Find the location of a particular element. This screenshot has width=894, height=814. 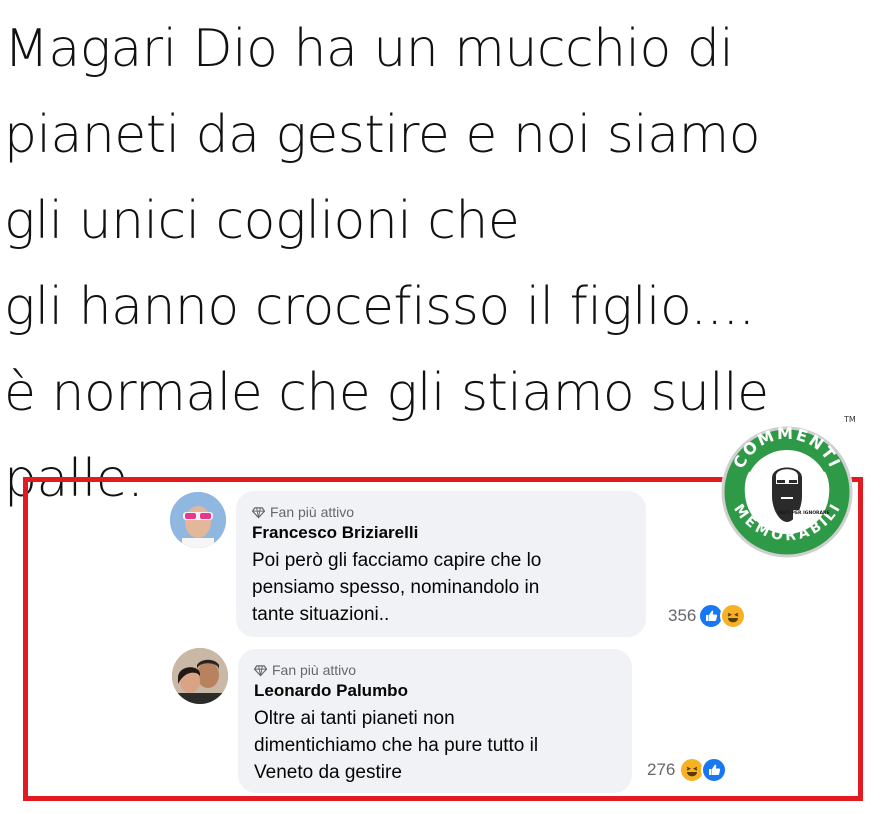

comment-text-line: Oltre ai tanti pianeti non is located at coordinates (354, 718).